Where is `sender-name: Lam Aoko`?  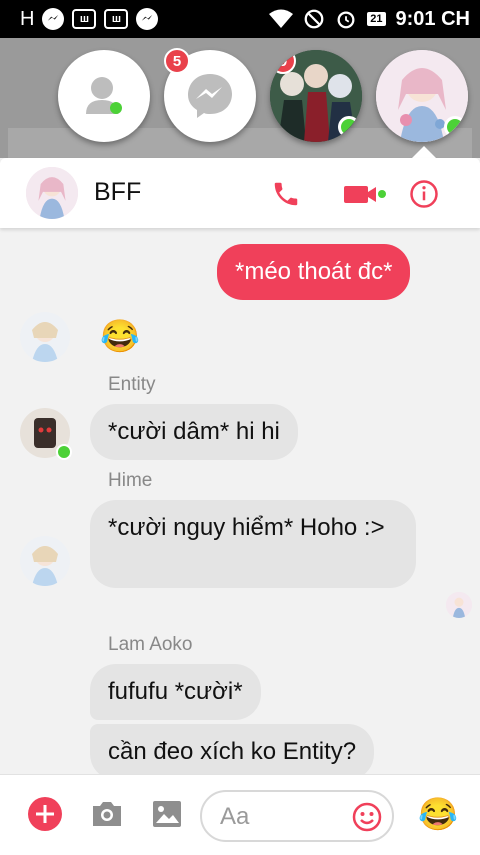
sender-name: Lam Aoko is located at coordinates (150, 644).